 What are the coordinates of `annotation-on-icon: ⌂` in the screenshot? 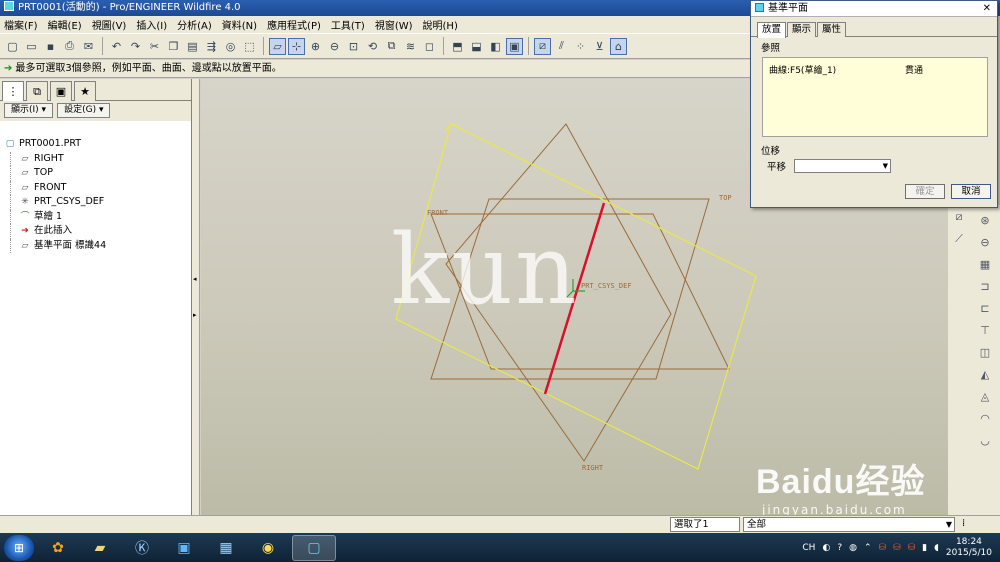 It's located at (618, 46).